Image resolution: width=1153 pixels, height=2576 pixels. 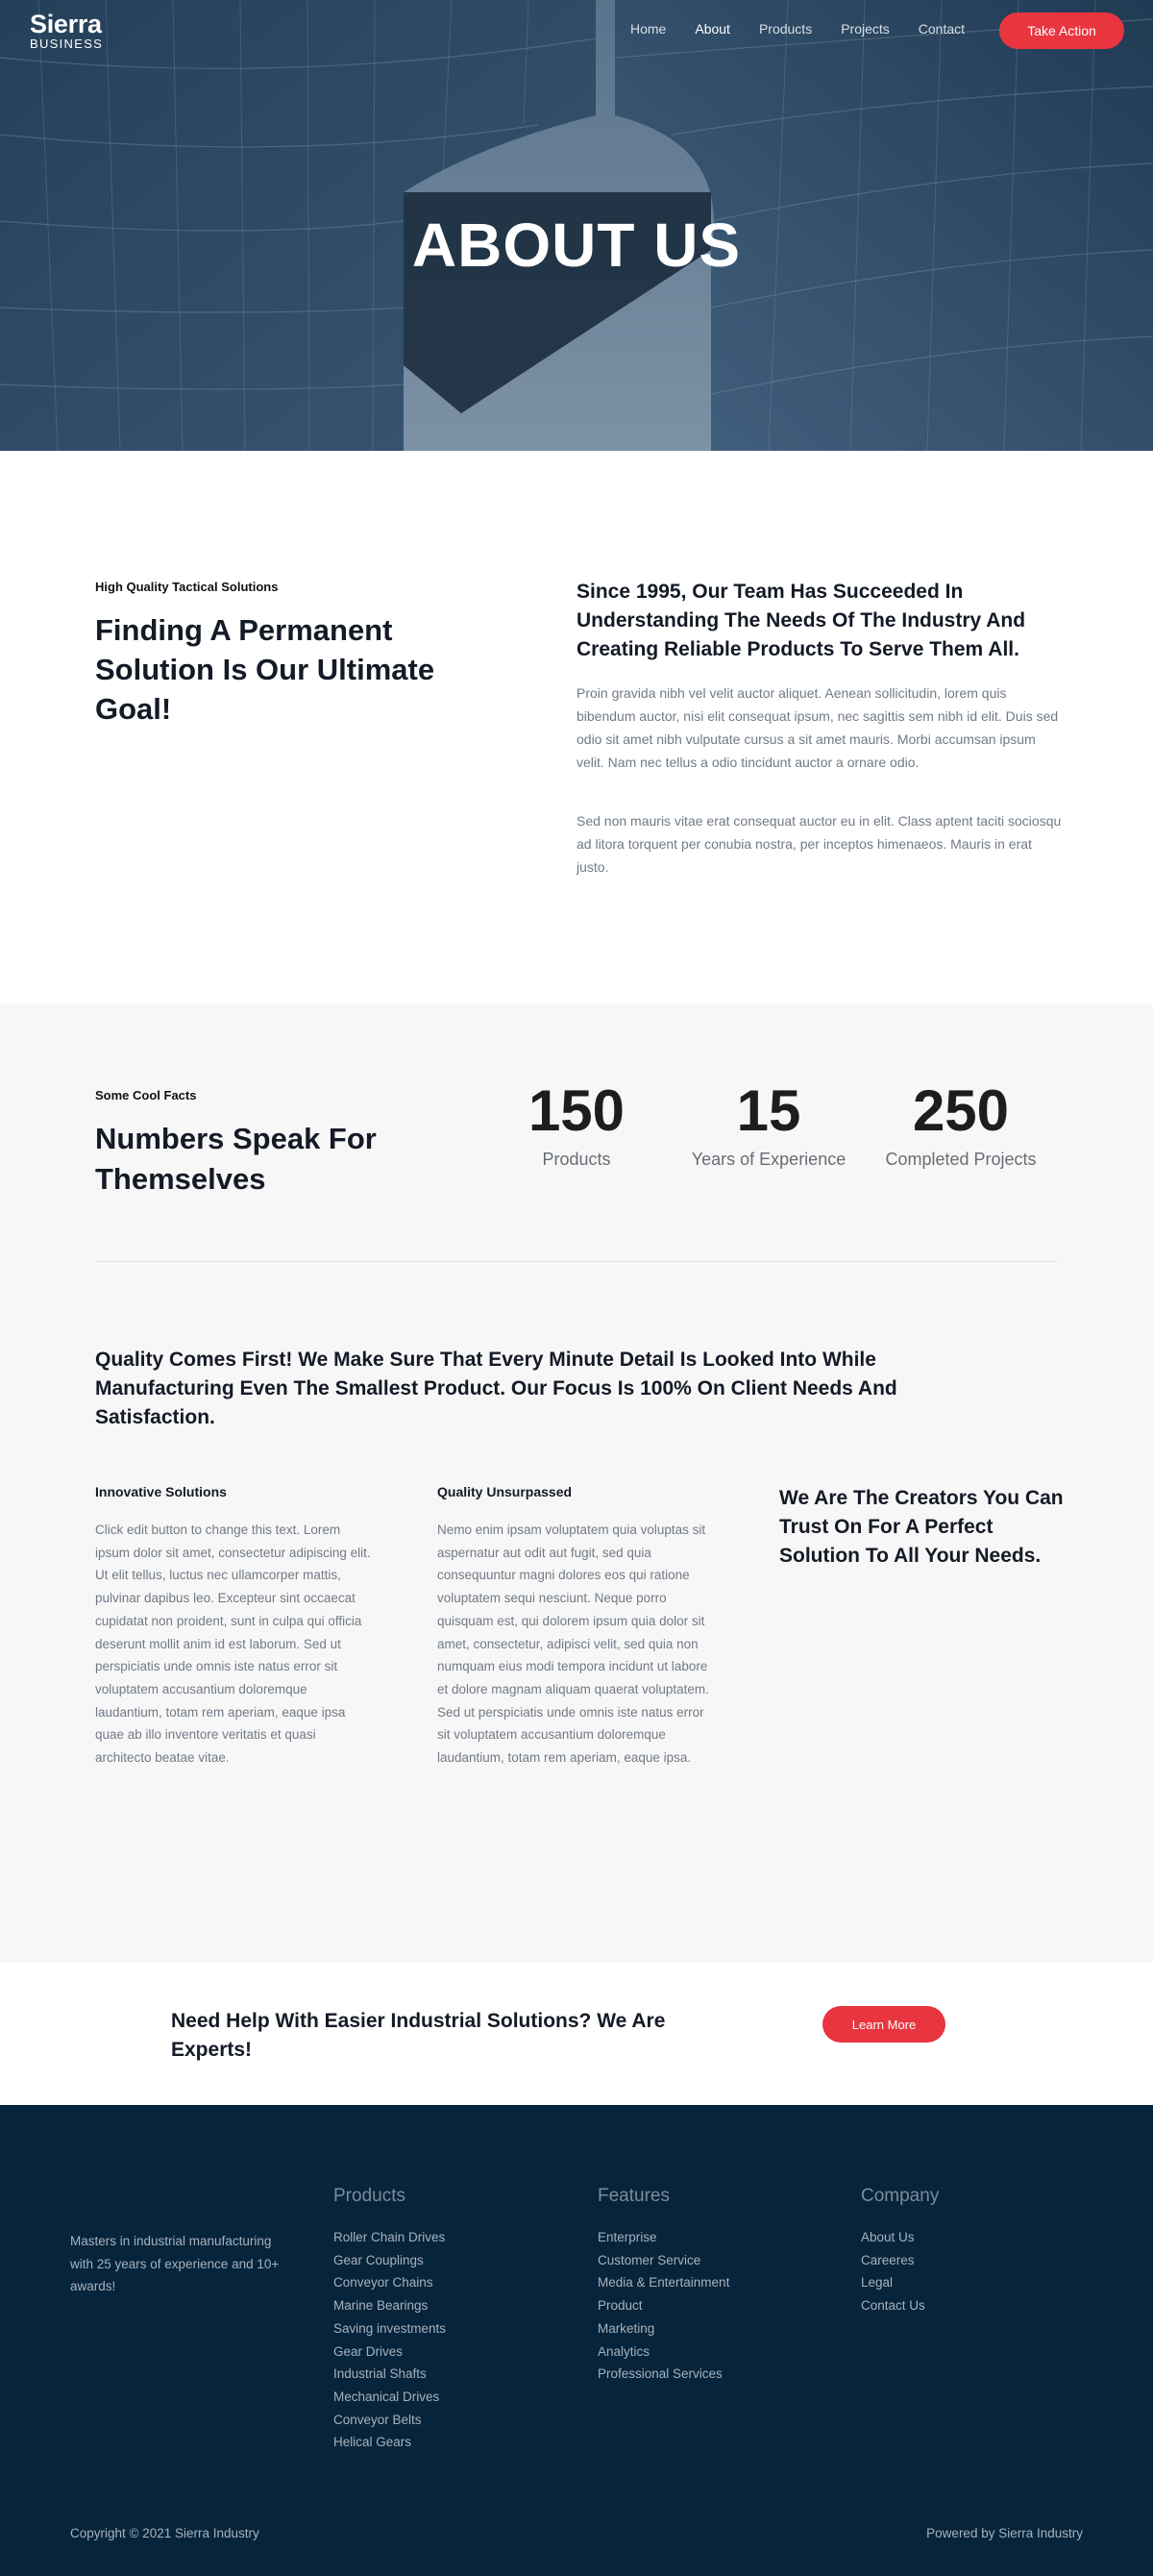 What do you see at coordinates (634, 2196) in the screenshot?
I see `footer-column-heading: Features` at bounding box center [634, 2196].